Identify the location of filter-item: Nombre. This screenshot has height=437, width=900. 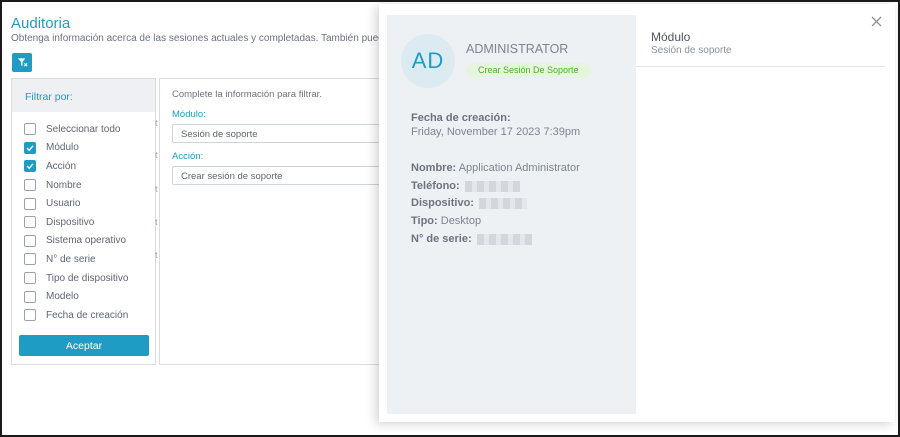
(83, 185).